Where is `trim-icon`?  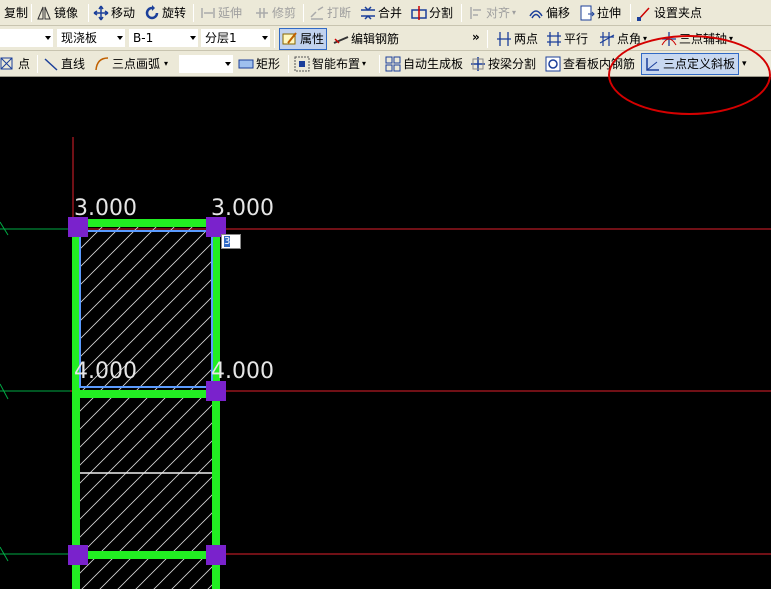
trim-icon is located at coordinates (262, 13).